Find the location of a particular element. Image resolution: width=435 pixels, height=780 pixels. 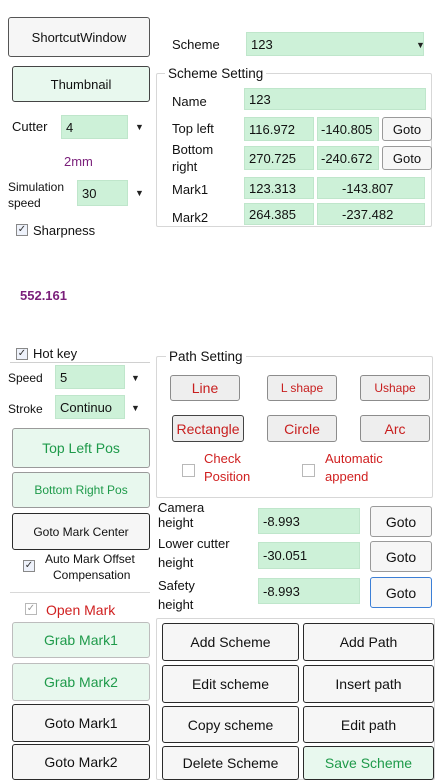

auto-mark-offset-label-line1: Auto Mark Offset is located at coordinates (90, 559).